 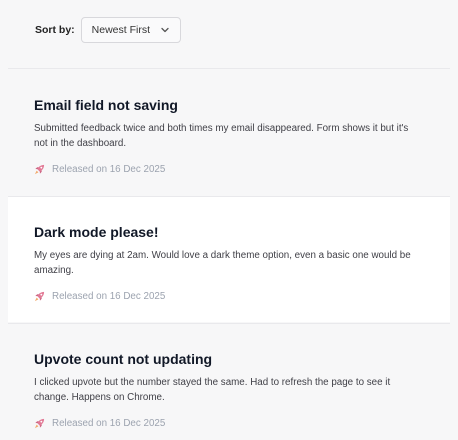 I want to click on sort-label: Sort by:, so click(x=55, y=29).